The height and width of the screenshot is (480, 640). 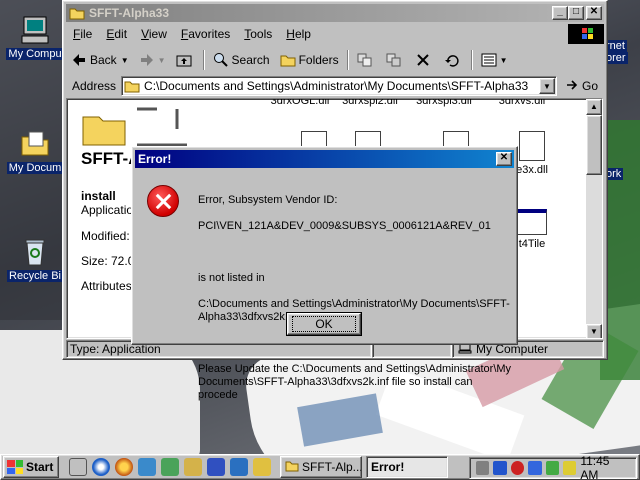 What do you see at coordinates (78, 467) in the screenshot?
I see `show-desktop-icon` at bounding box center [78, 467].